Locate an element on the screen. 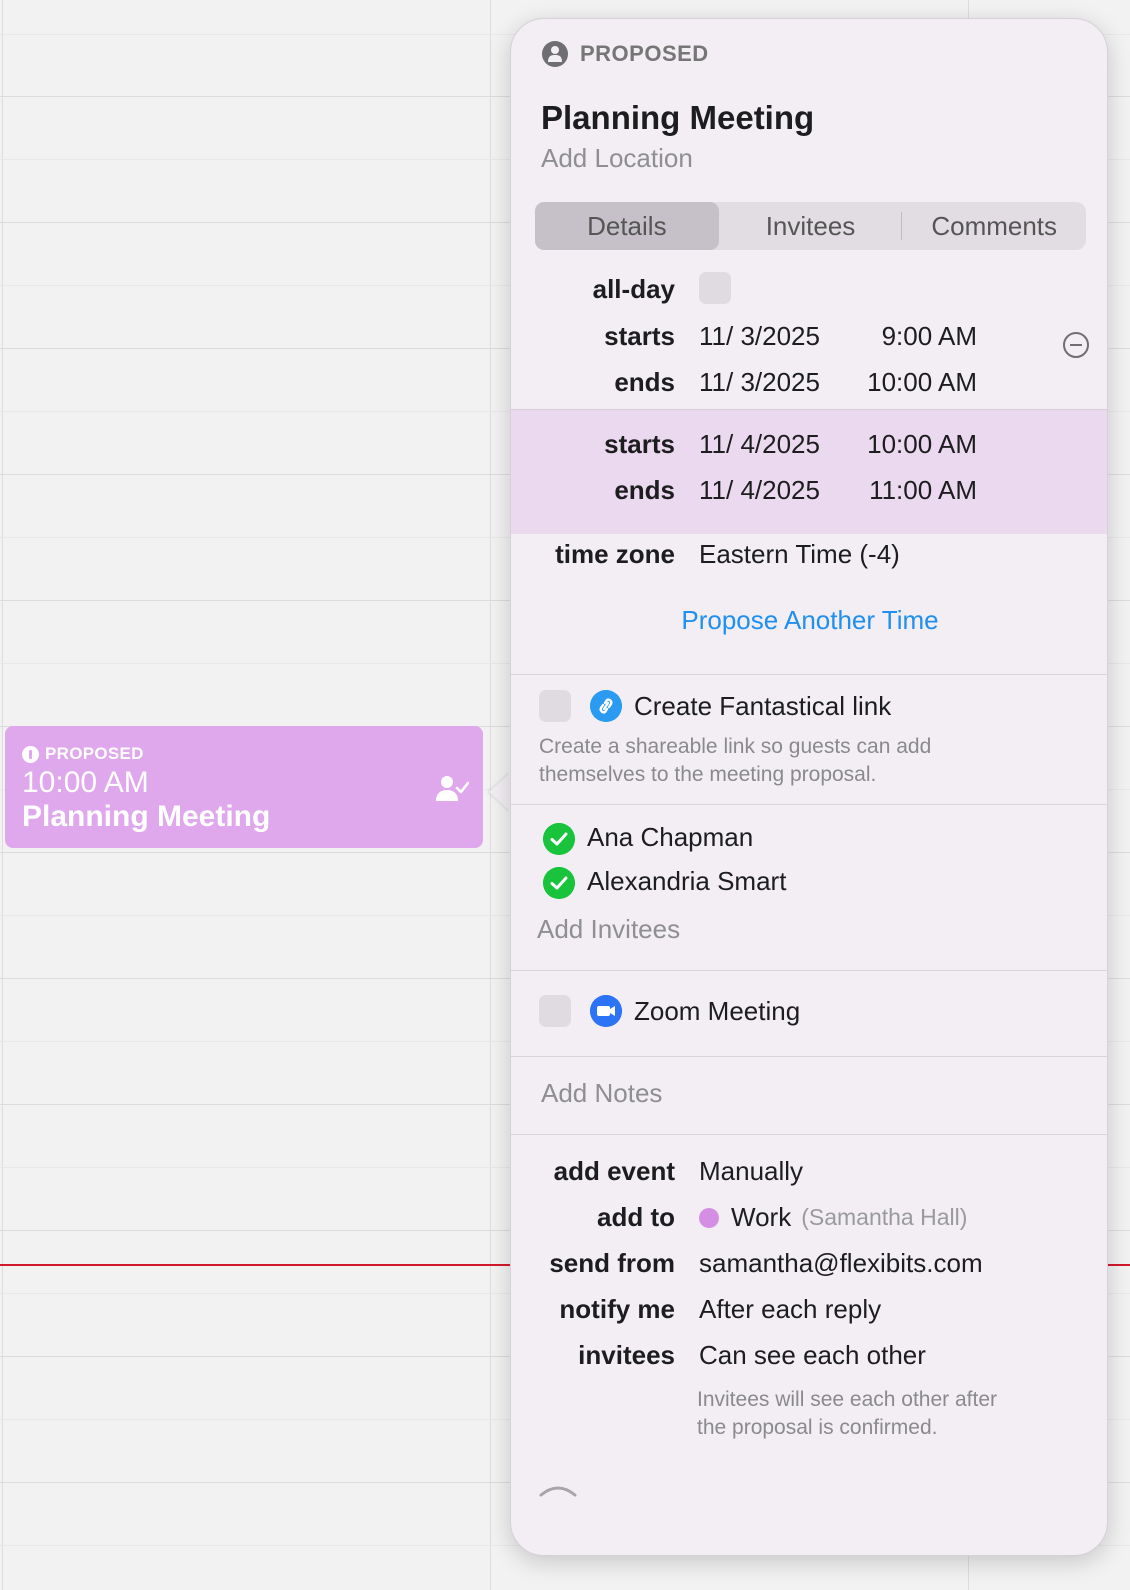 The width and height of the screenshot is (1130, 1590). tab-comments: Comments is located at coordinates (994, 226).